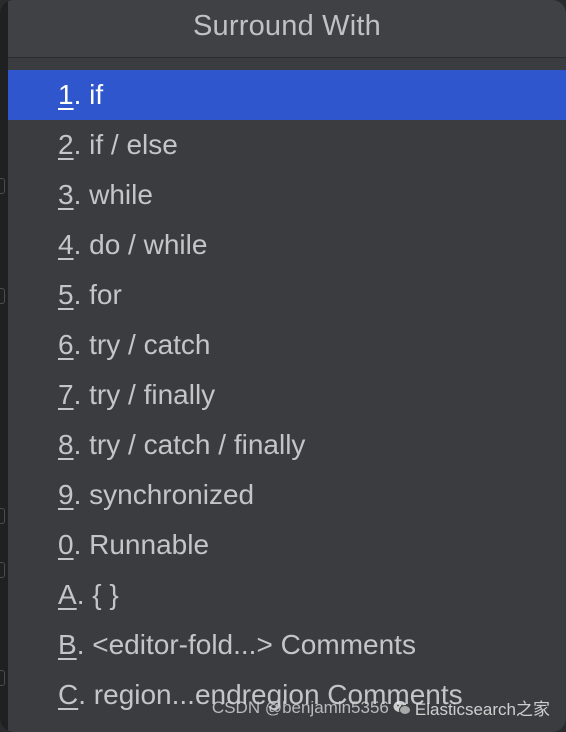 The height and width of the screenshot is (732, 566). I want to click on surround-option-braces: A. { }, so click(287, 595).